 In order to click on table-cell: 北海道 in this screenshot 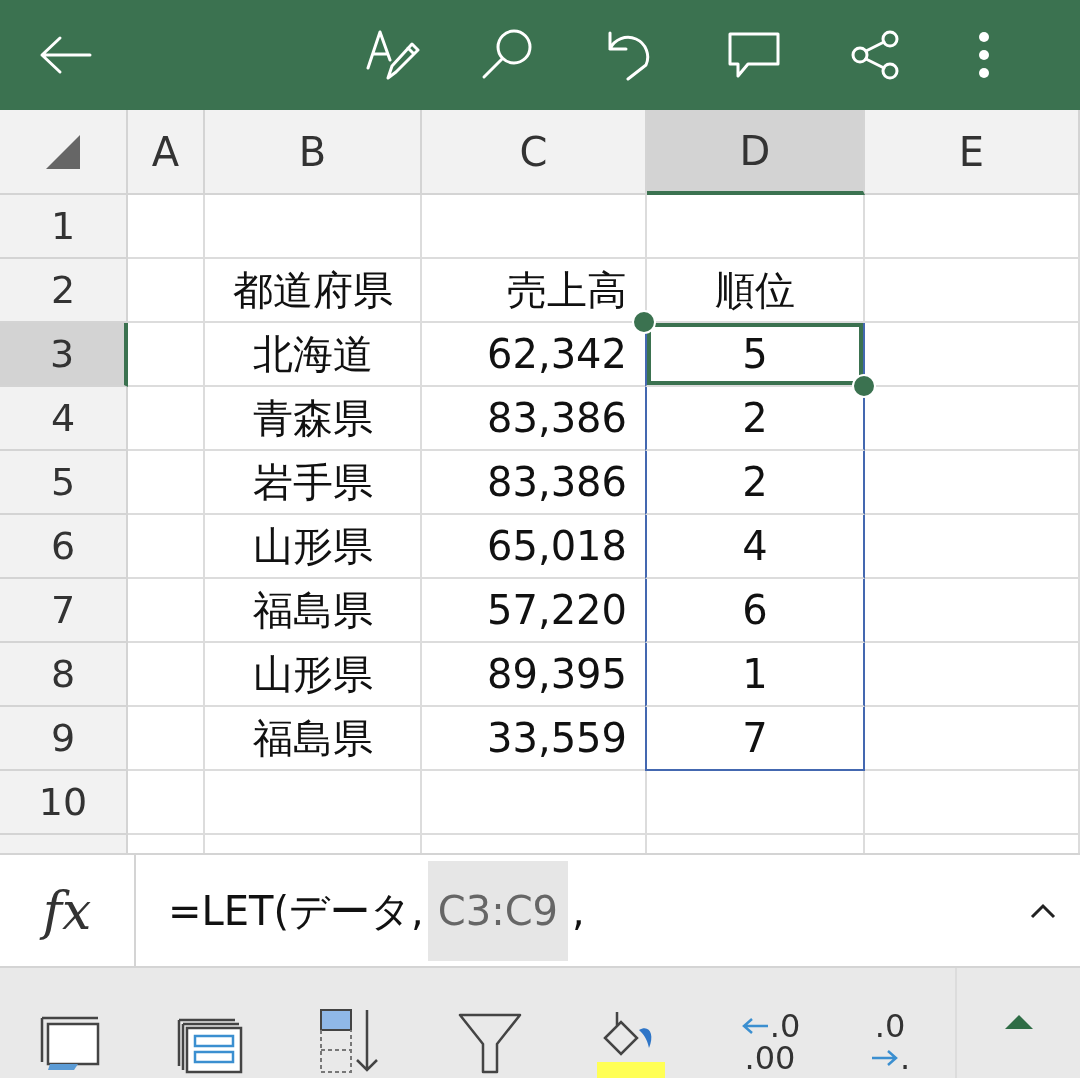, I will do `click(313, 355)`.